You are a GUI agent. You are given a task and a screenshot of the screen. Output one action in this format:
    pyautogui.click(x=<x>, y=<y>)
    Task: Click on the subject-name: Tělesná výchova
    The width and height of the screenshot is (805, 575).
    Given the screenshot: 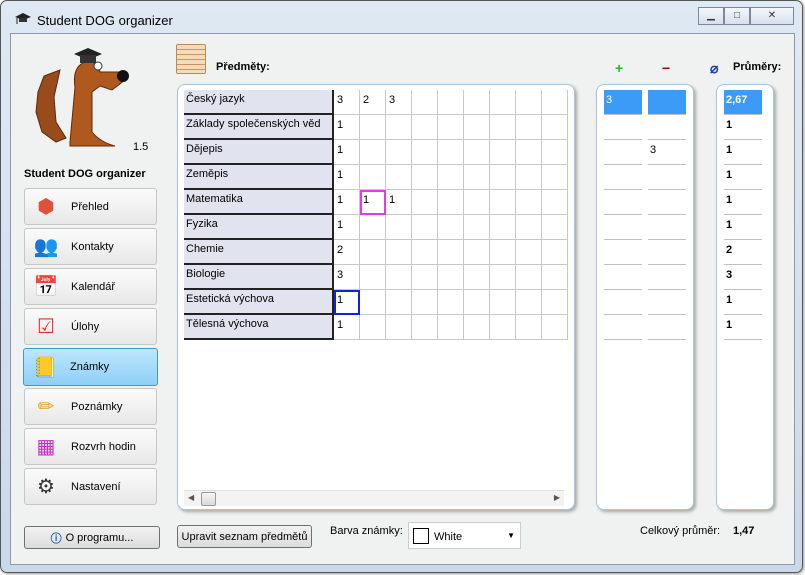 What is the action you would take?
    pyautogui.click(x=259, y=327)
    